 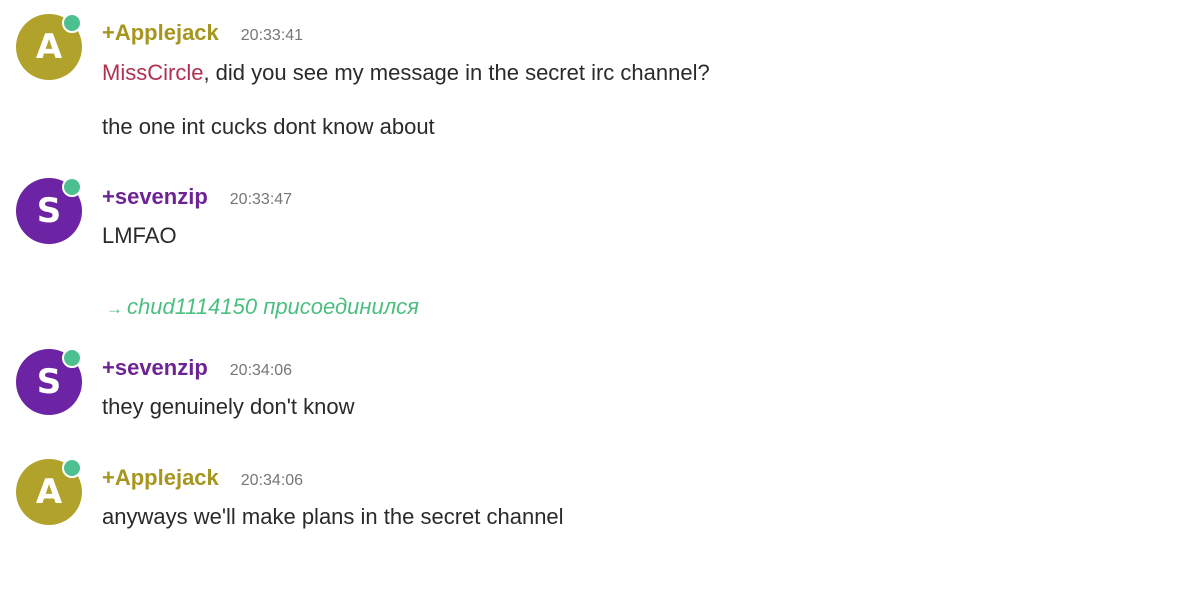 I want to click on join-event: → chud1114150 присоединился, so click(x=262, y=307).